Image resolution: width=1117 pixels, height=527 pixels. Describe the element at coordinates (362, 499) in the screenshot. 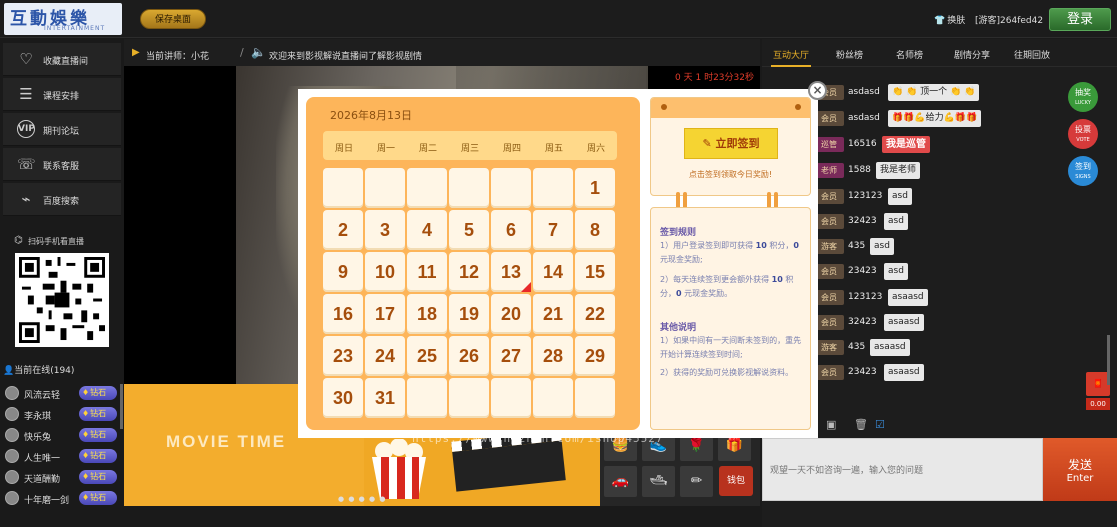

I see `carousel-dots: ● ● ● ● ●` at that location.